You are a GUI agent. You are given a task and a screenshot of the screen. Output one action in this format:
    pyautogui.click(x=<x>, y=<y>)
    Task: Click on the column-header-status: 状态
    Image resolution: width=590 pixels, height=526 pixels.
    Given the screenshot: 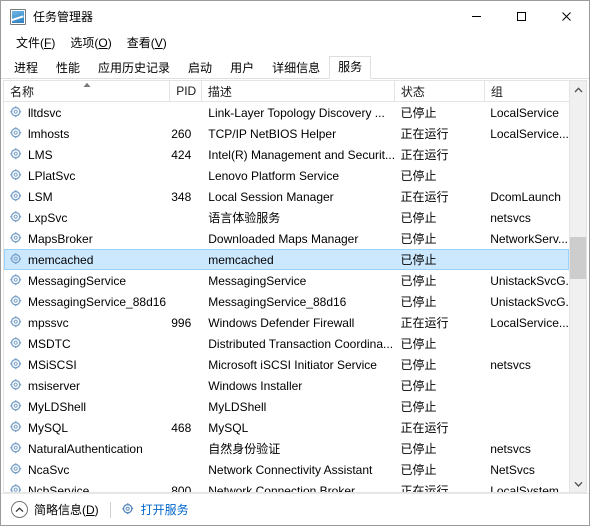 What is the action you would take?
    pyautogui.click(x=440, y=91)
    